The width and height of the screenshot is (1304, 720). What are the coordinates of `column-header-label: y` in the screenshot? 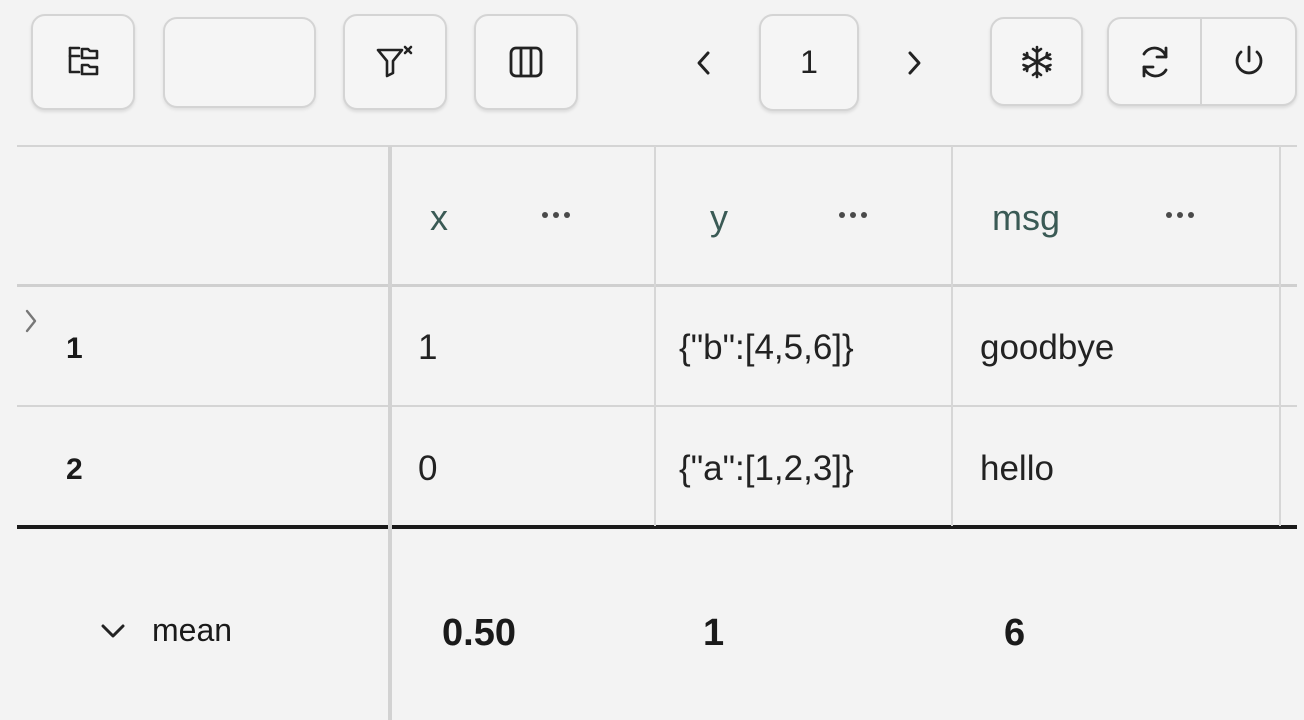 It's located at (719, 217).